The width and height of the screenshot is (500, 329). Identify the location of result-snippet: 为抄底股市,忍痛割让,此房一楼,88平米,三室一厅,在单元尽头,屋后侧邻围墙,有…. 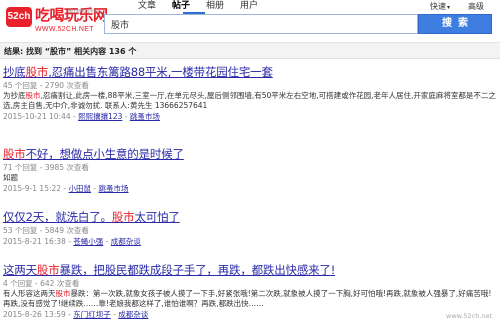
(250, 101).